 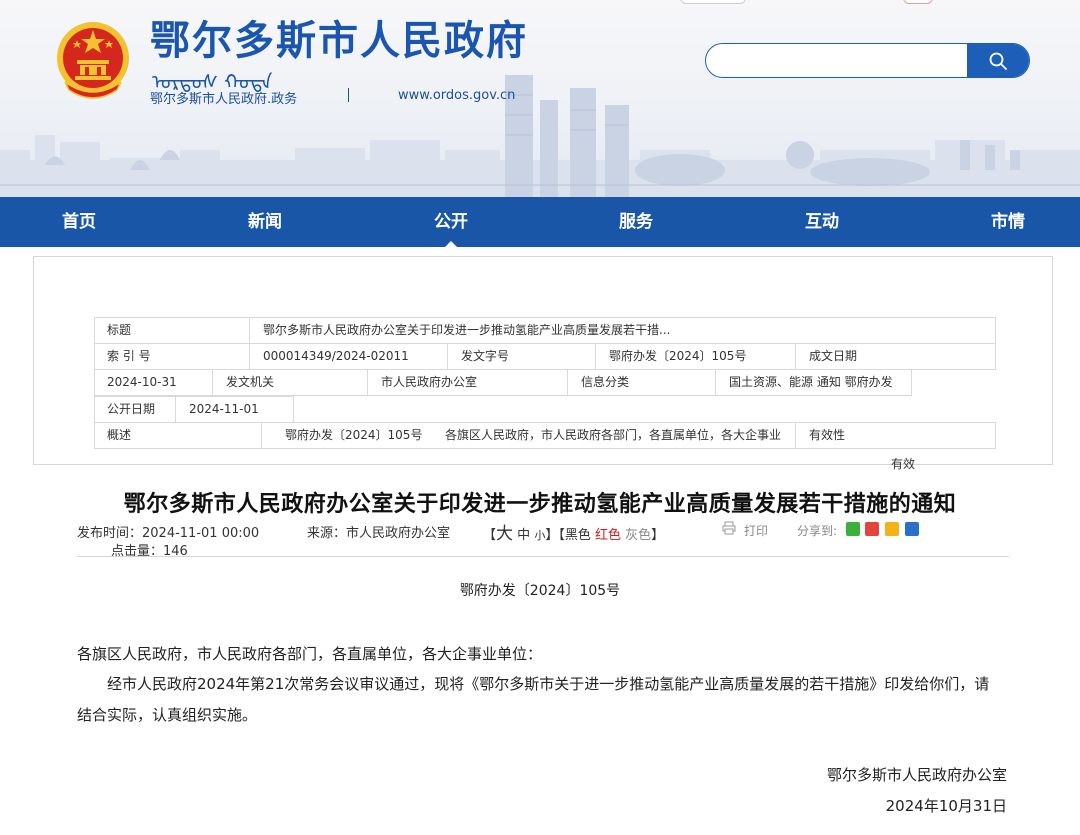 What do you see at coordinates (916, 775) in the screenshot?
I see `signature-issuer: 鄂尔多斯市人民政府办公室` at bounding box center [916, 775].